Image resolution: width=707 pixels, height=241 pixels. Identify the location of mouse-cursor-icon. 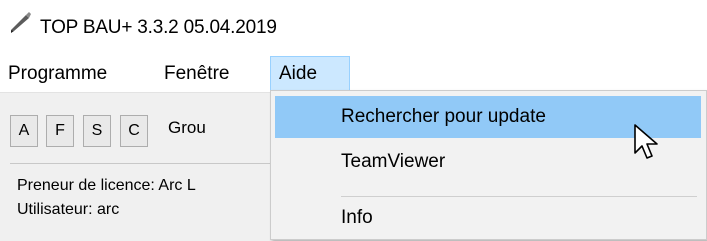
(646, 141).